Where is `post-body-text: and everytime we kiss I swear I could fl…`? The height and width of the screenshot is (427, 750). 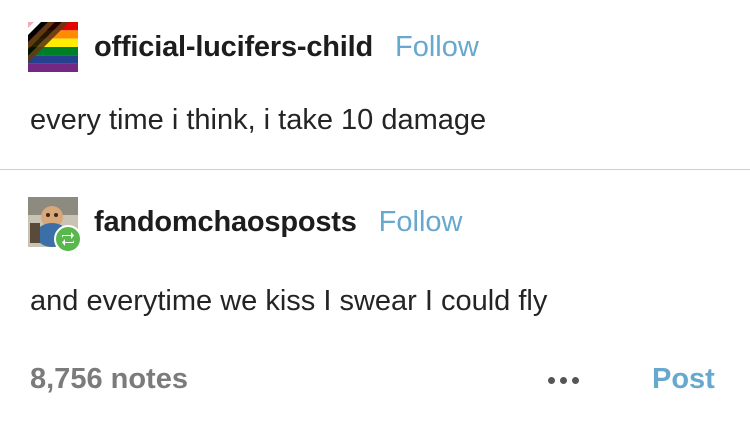
post-body-text: and everytime we kiss I swear I could fl… is located at coordinates (289, 301).